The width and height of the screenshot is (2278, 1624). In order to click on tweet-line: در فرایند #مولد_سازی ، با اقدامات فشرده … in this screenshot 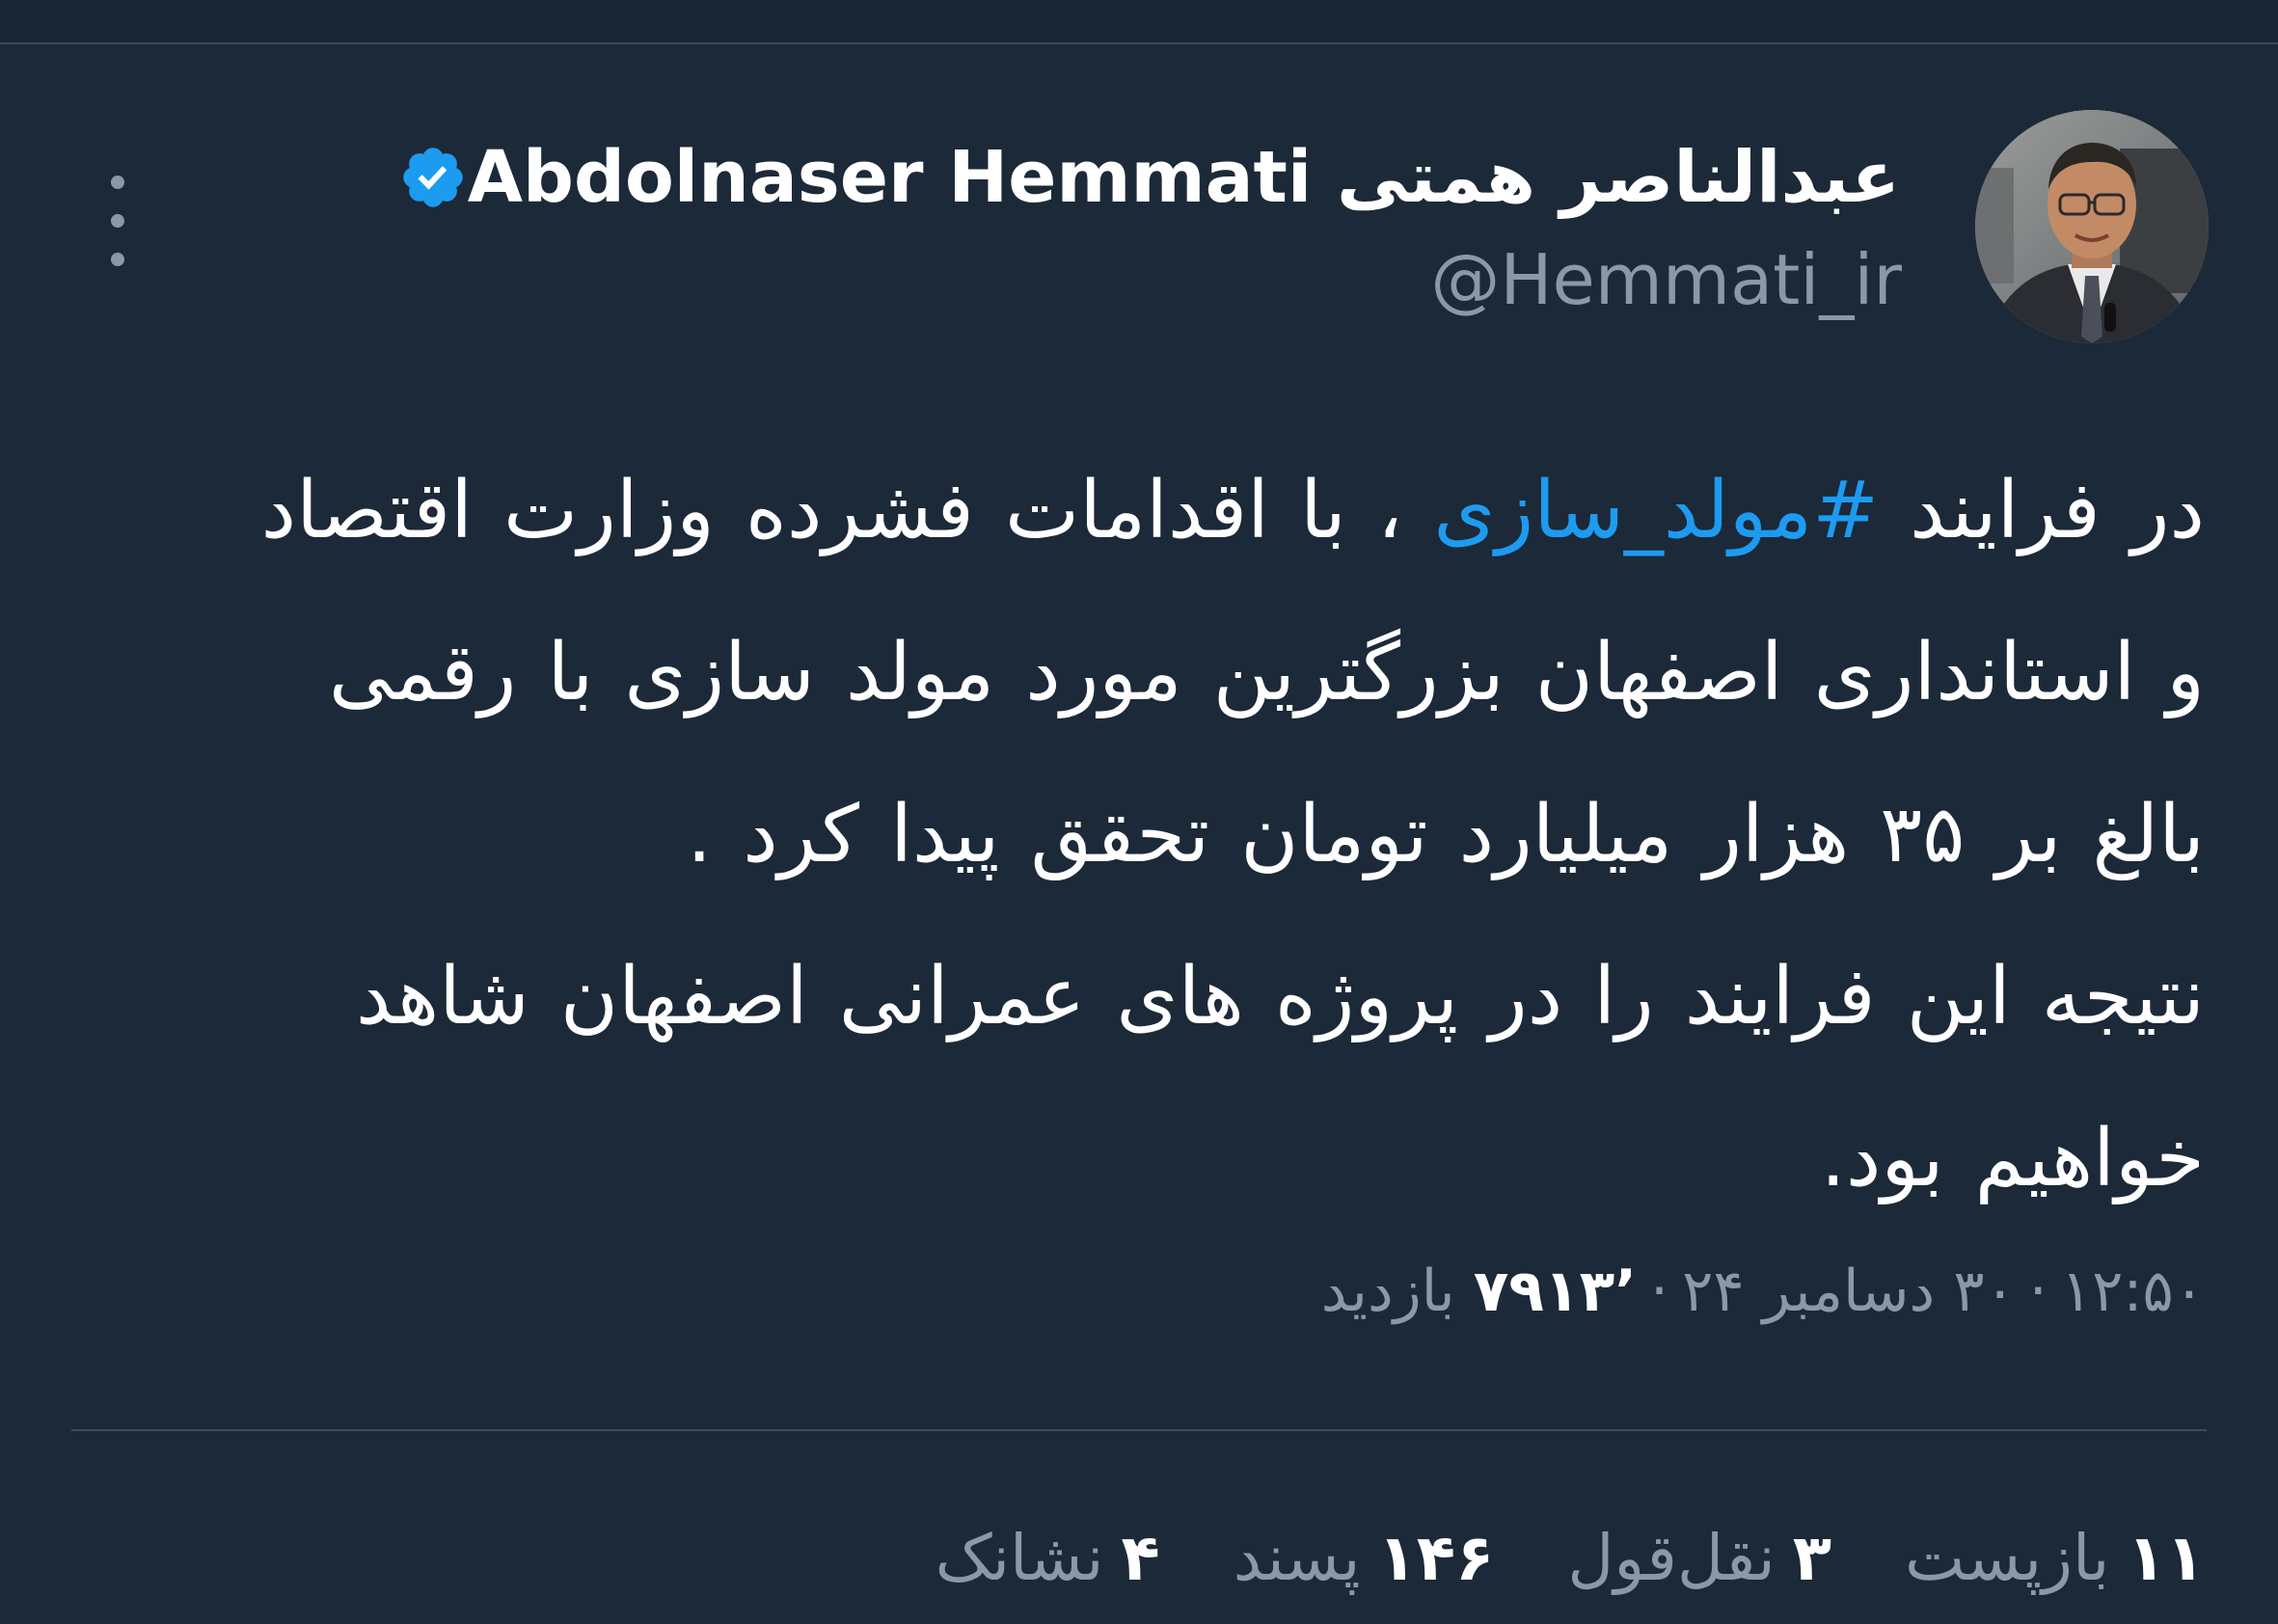, I will do `click(1146, 511)`.